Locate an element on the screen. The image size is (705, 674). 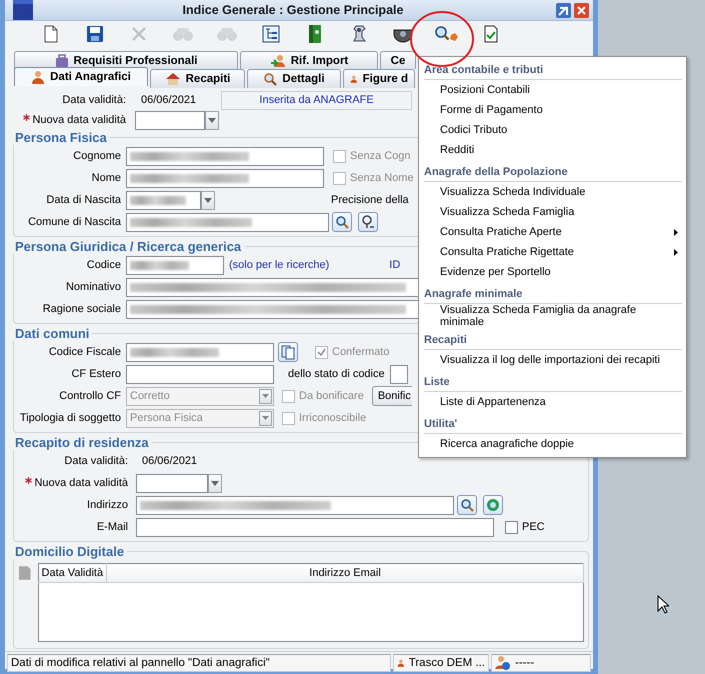
checkbox-label: Da bonificare is located at coordinates (331, 396).